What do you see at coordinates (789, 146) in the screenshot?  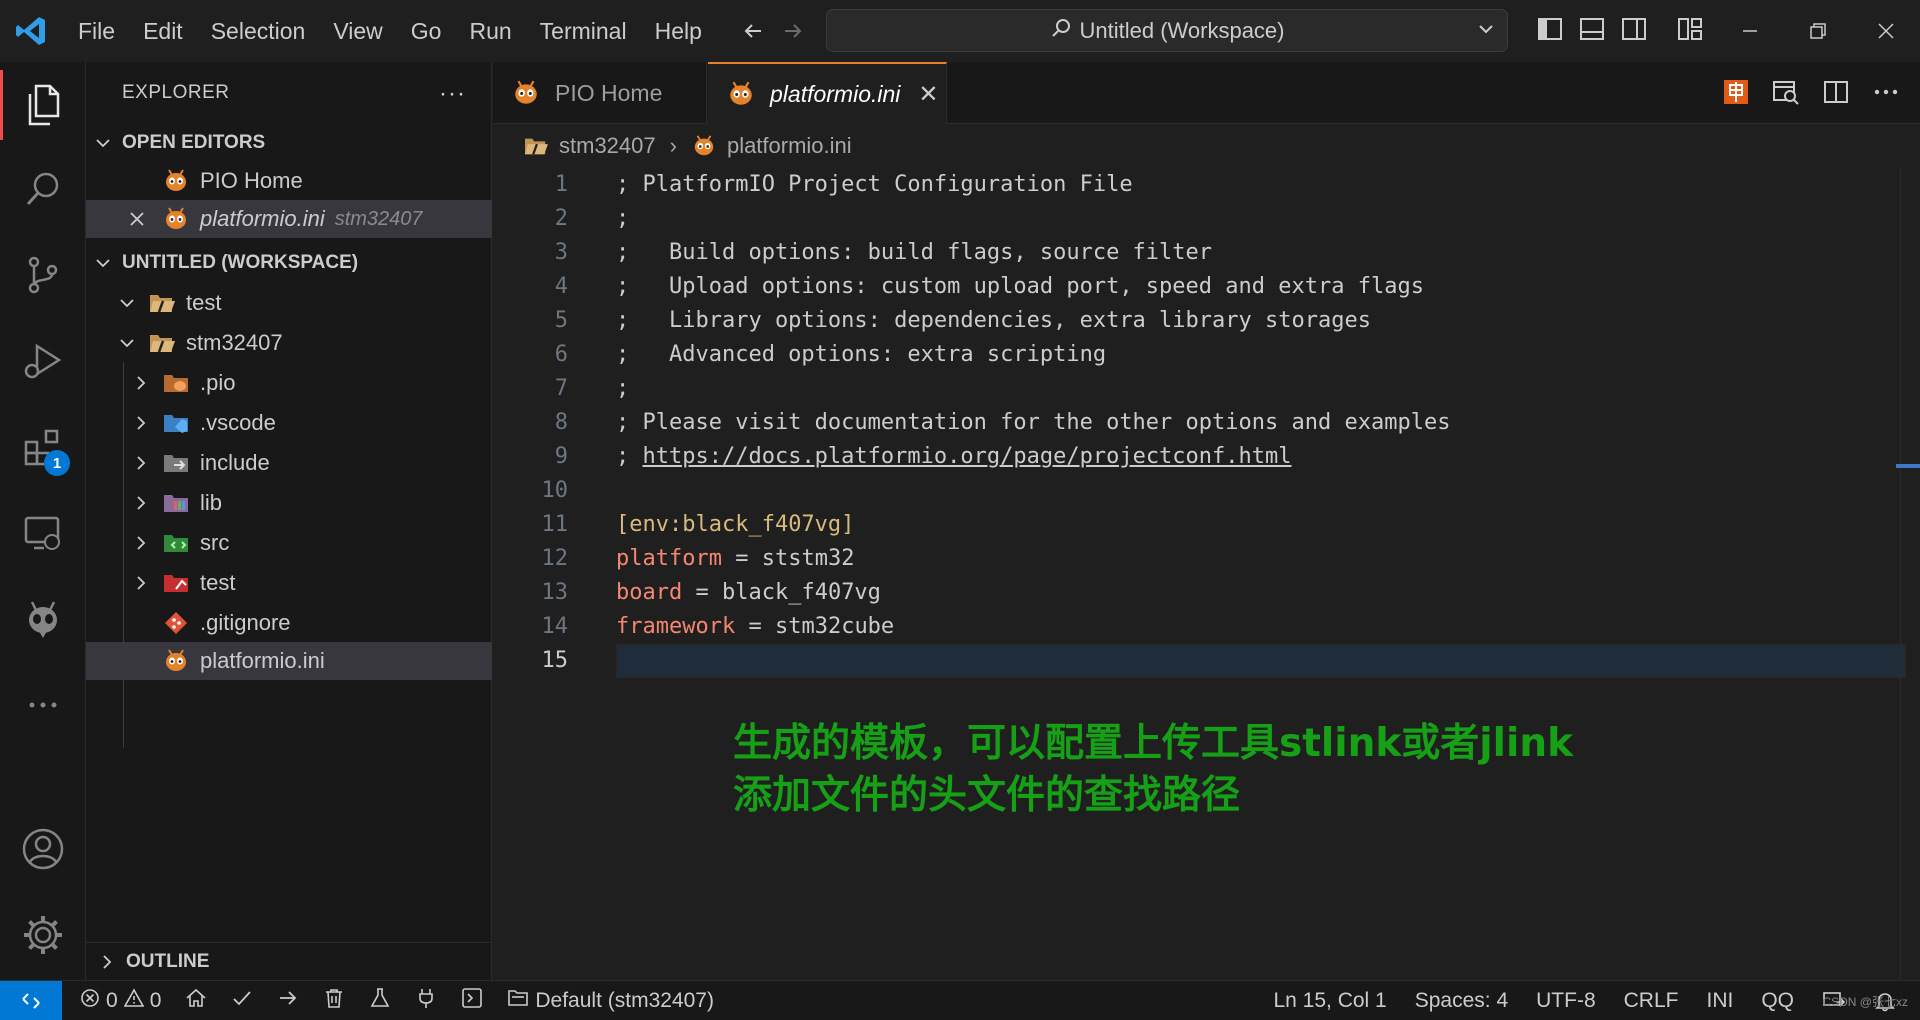 I see `breadcrumb-file: platformio.ini` at bounding box center [789, 146].